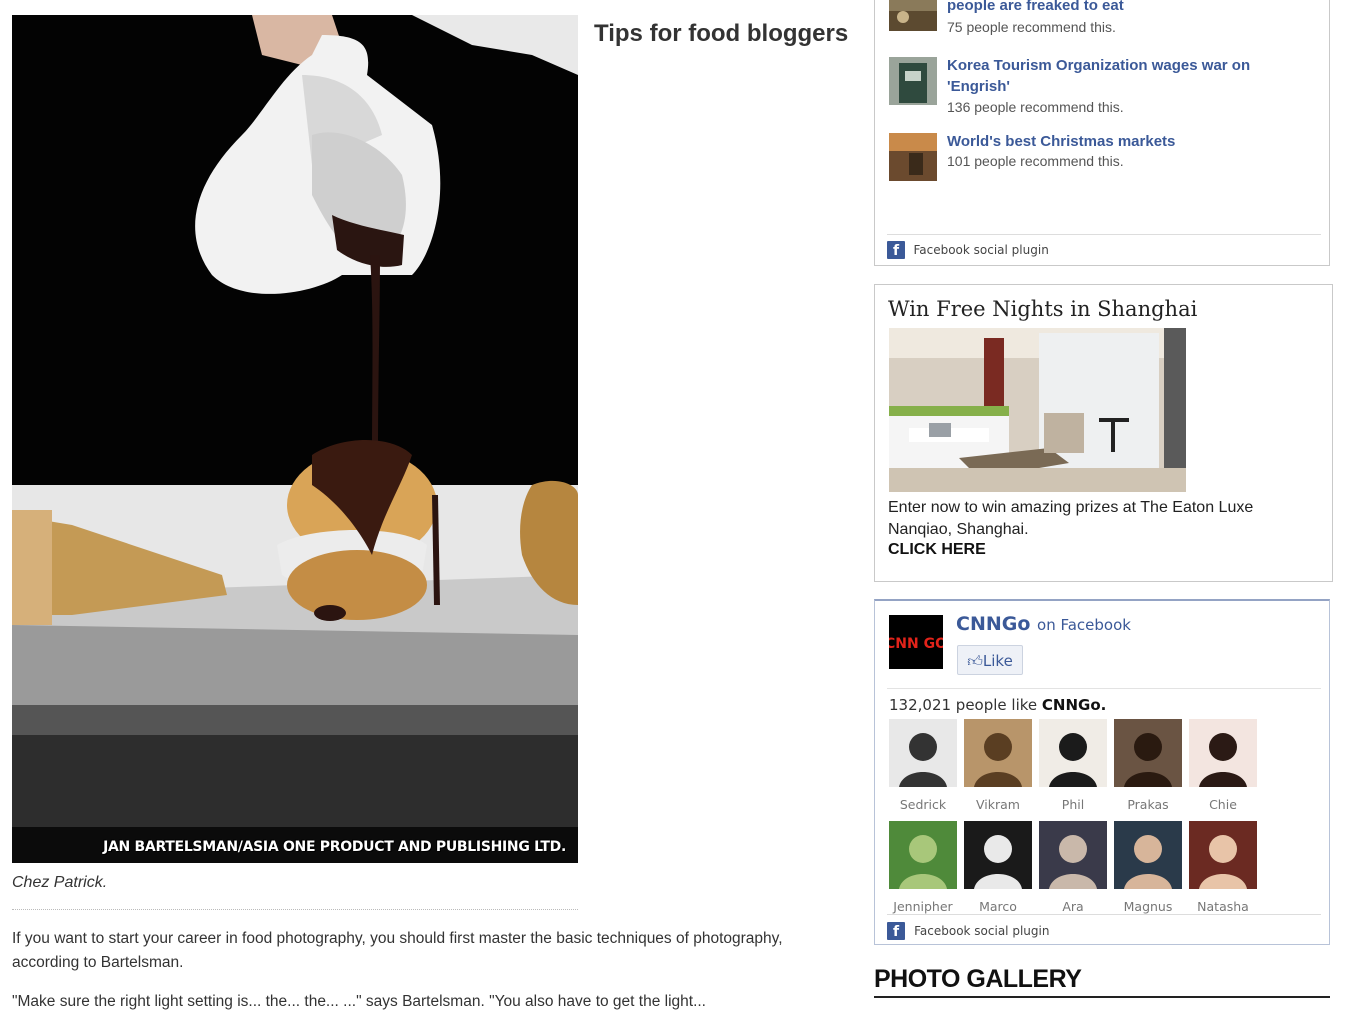  What do you see at coordinates (1104, 688) in the screenshot?
I see `like-box-divider` at bounding box center [1104, 688].